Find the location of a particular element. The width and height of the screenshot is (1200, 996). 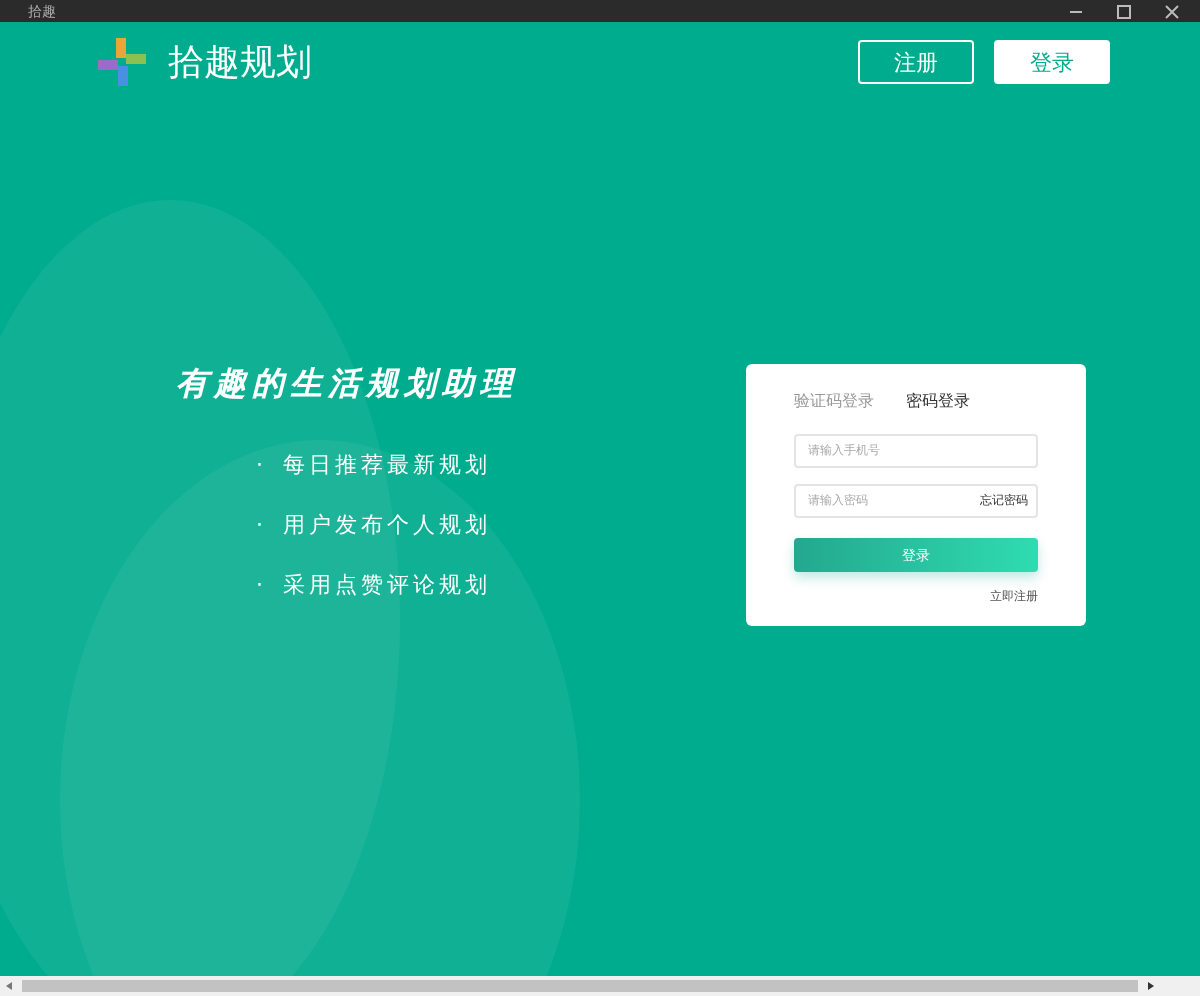

headline: 有趣的生活规划助理 is located at coordinates (347, 385).